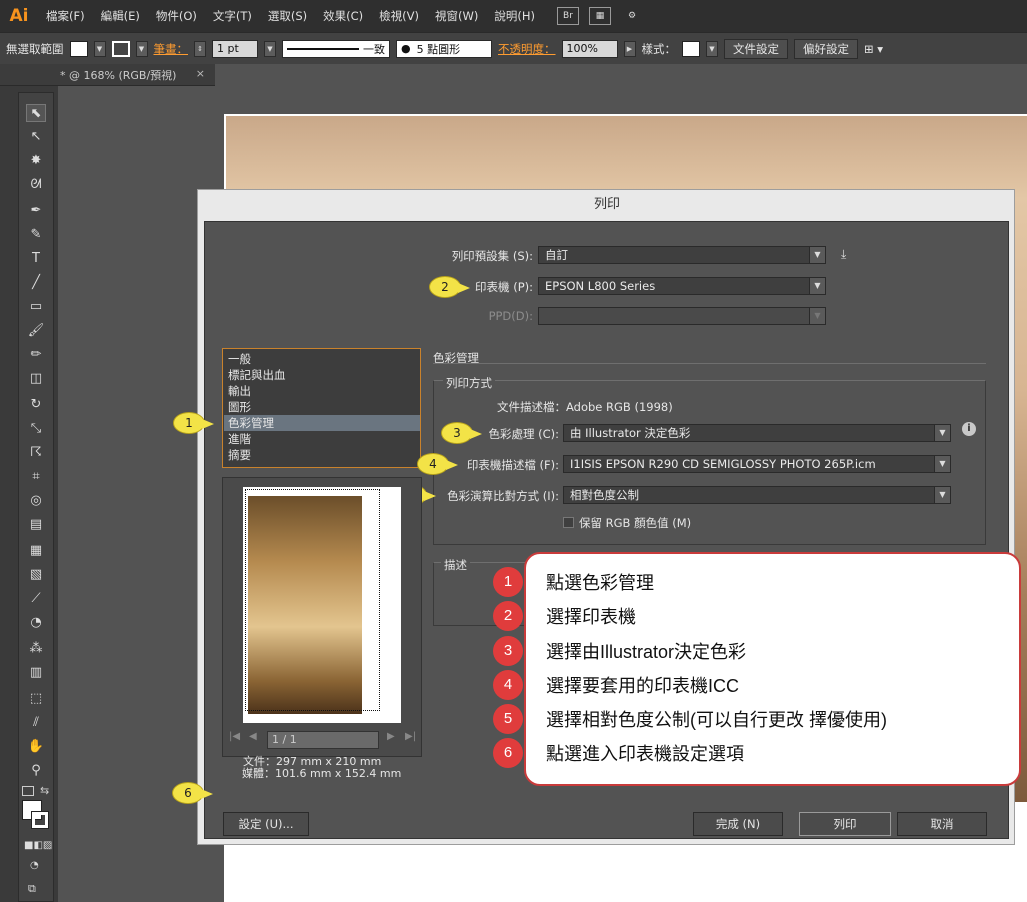  Describe the element at coordinates (323, 391) in the screenshot. I see `category-output: 輸出` at that location.